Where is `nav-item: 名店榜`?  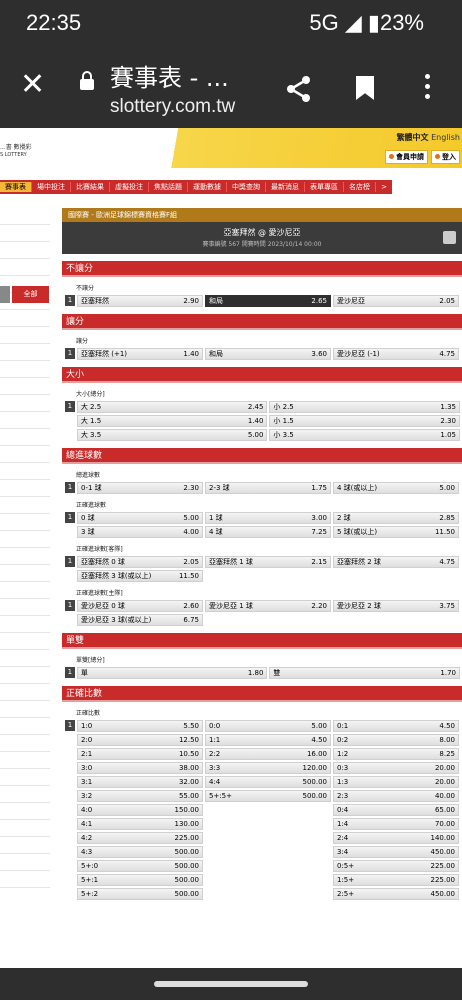
nav-item: 名店榜 is located at coordinates (360, 187).